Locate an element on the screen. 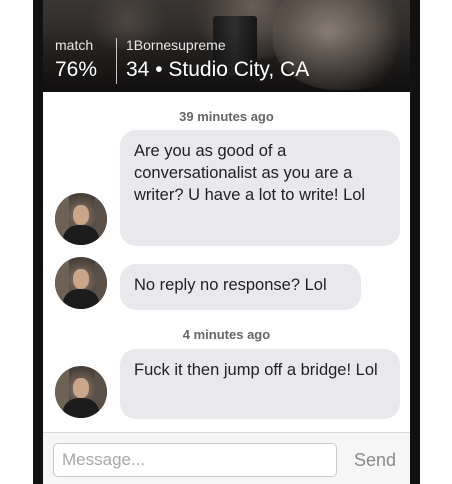  profile-username: 1Bornesupreme is located at coordinates (176, 45).